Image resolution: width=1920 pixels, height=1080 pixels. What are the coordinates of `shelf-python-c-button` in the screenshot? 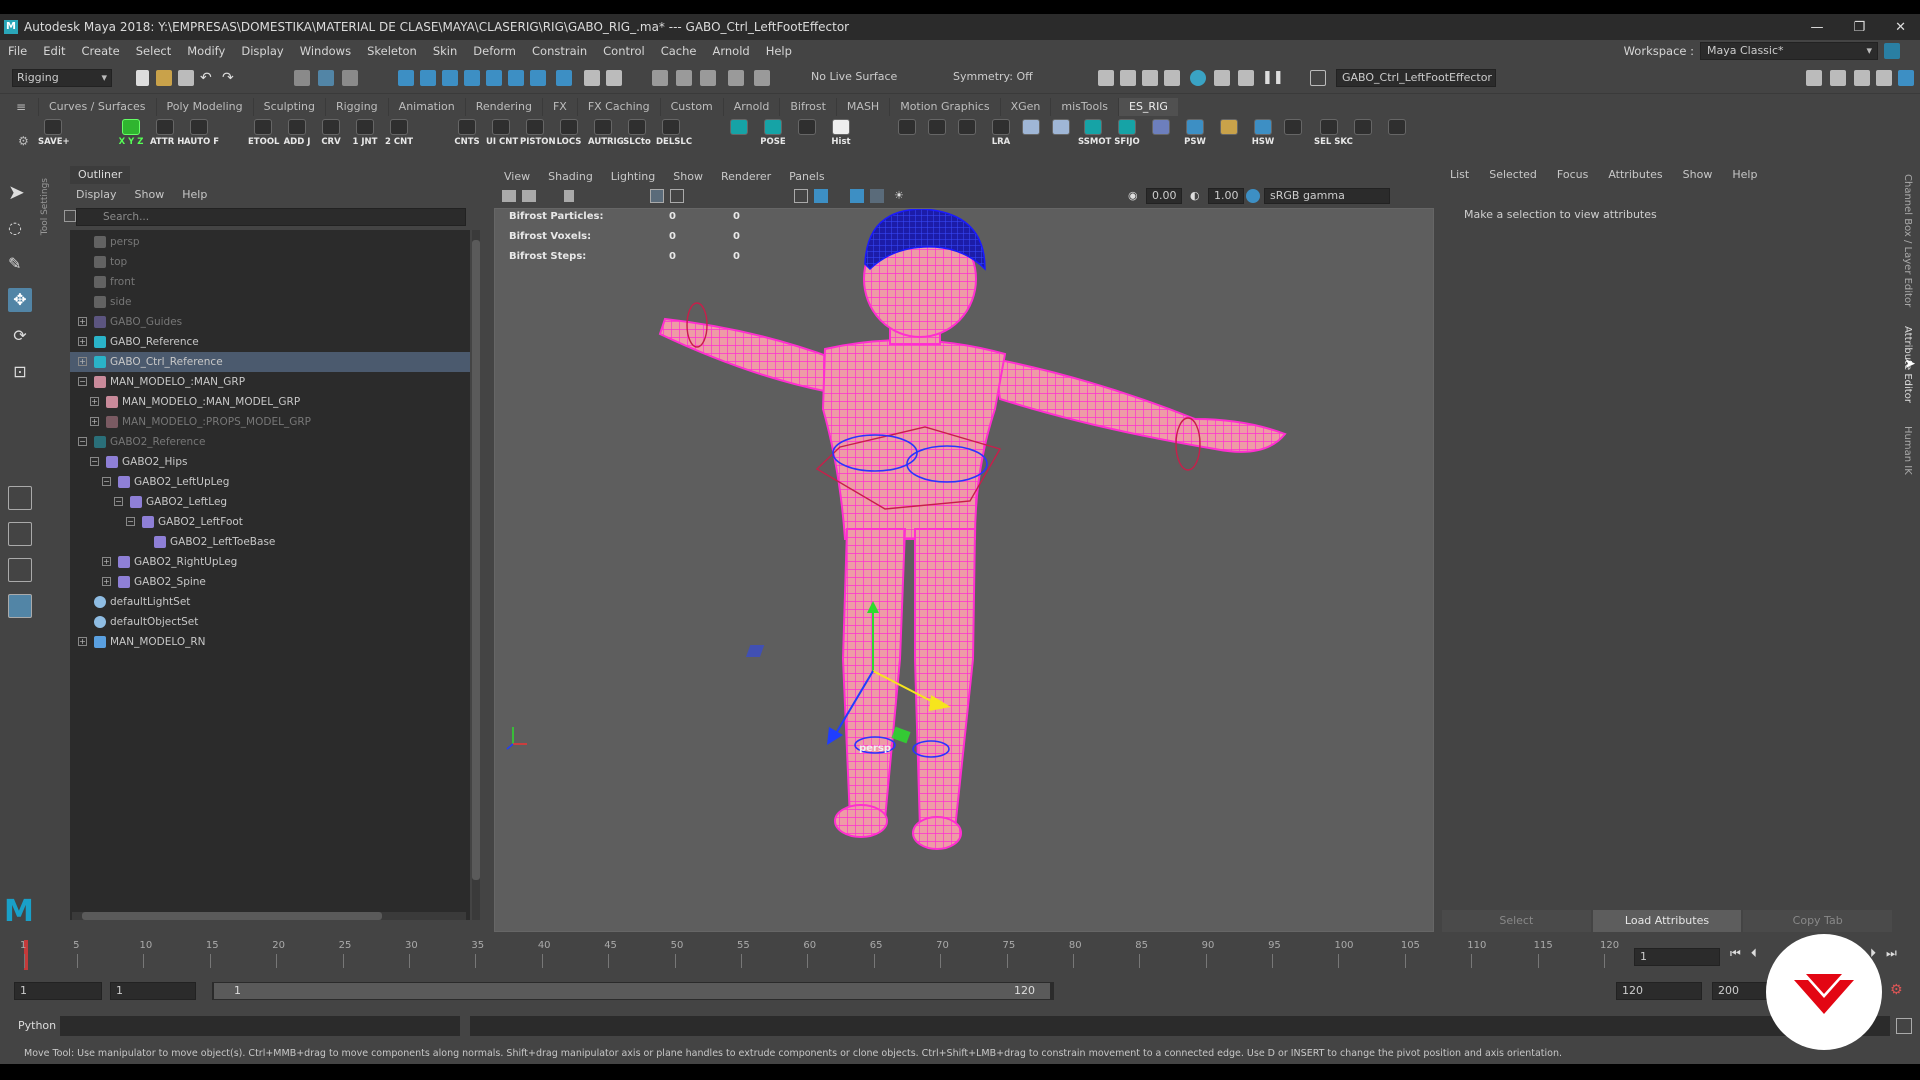 It's located at (967, 136).